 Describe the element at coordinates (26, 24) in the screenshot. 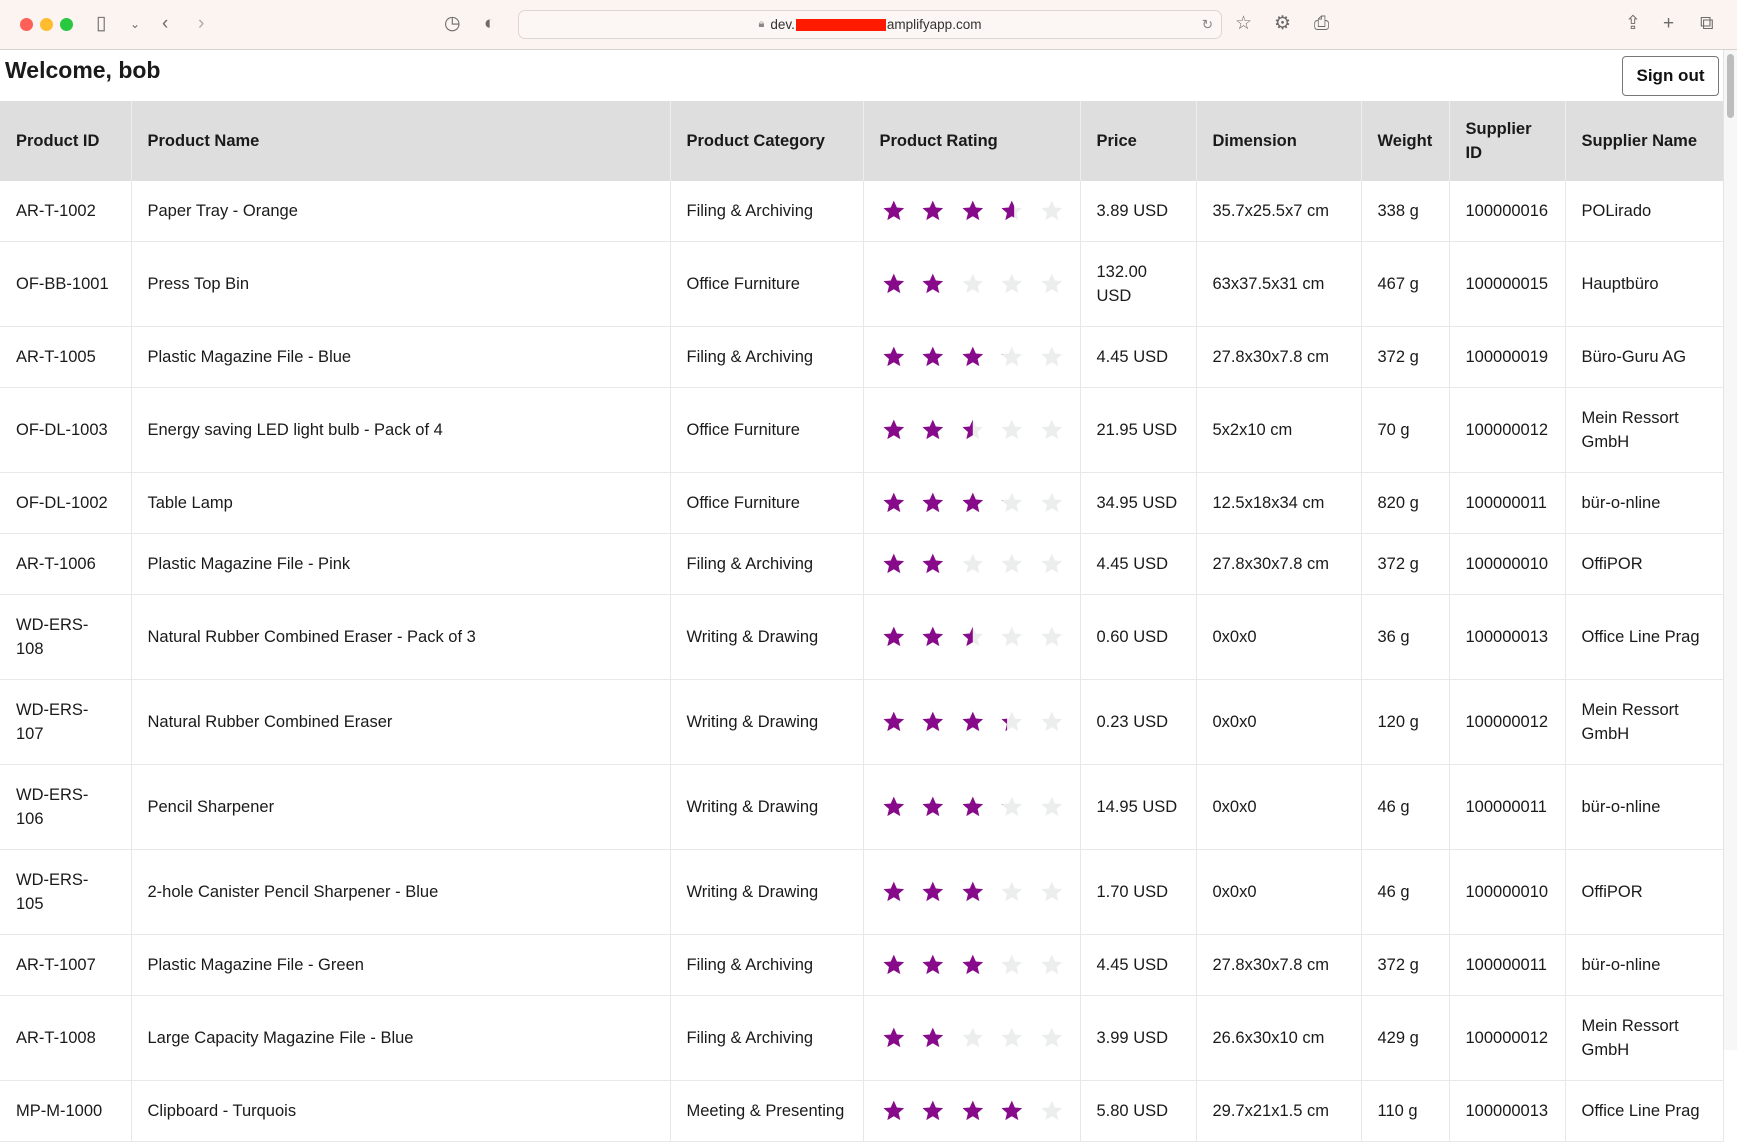

I see `close-window-button` at that location.